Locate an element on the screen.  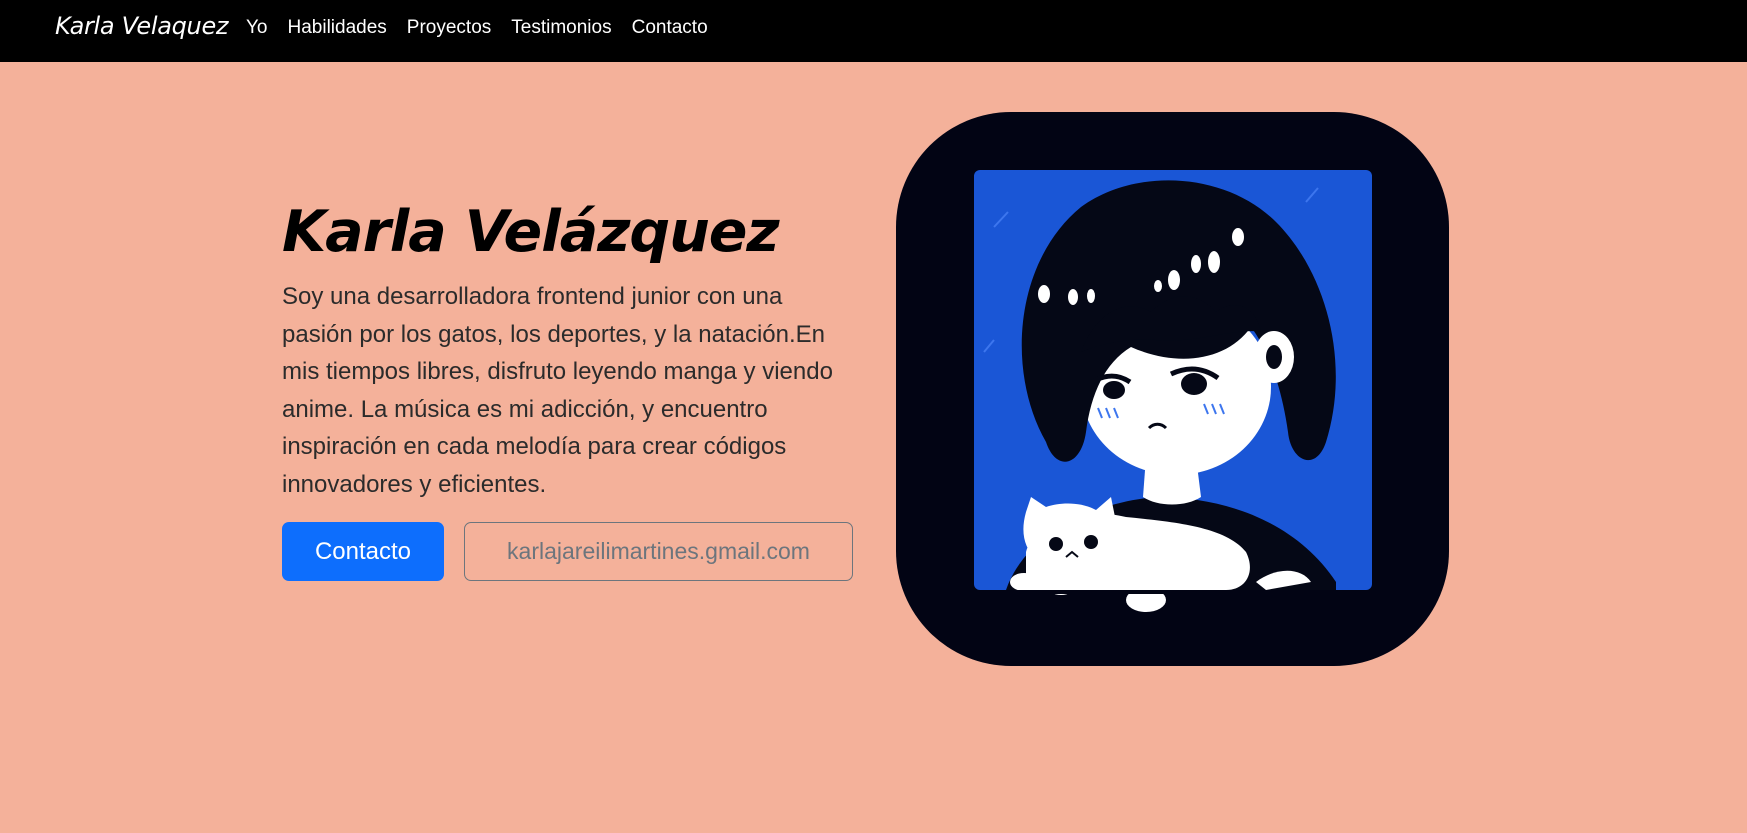
nav-link-habilidades: Habilidades is located at coordinates (337, 28).